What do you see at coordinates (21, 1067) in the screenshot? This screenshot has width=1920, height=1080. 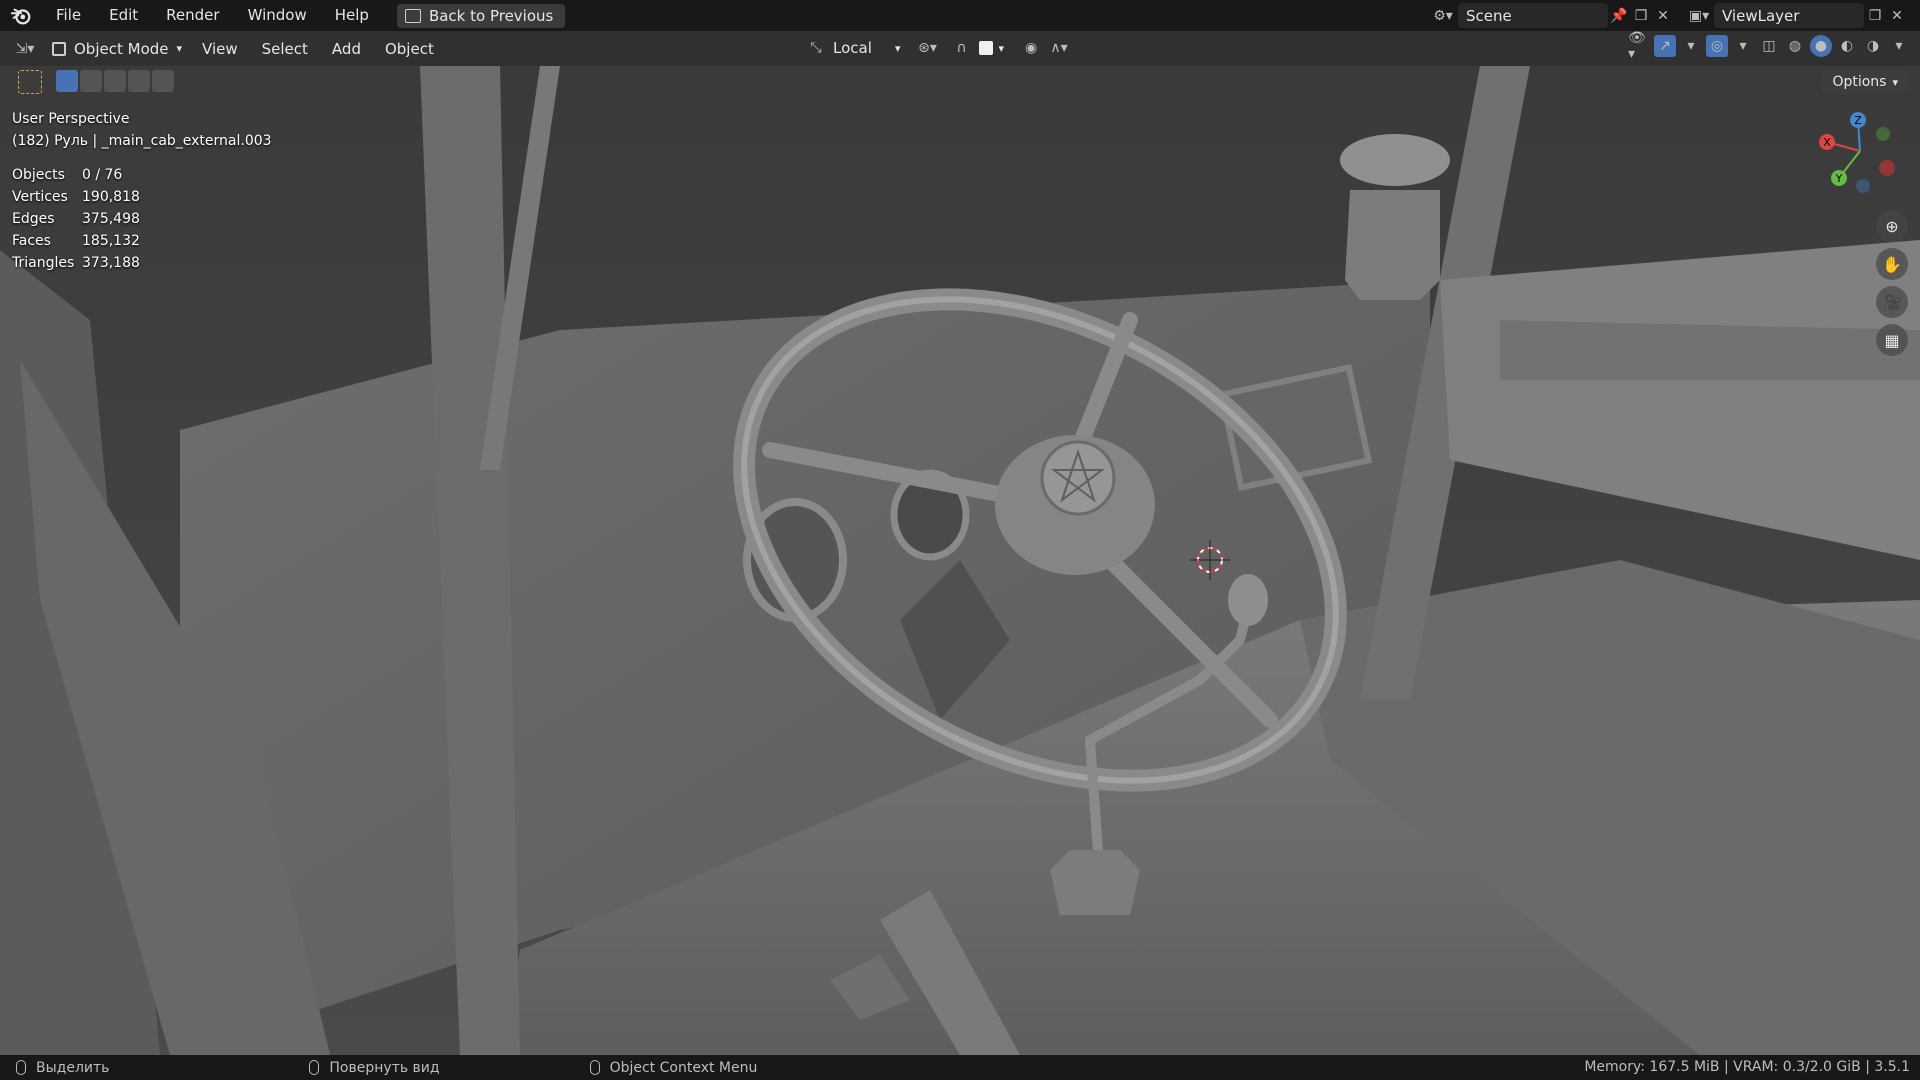 I see `mouse-left-icon` at bounding box center [21, 1067].